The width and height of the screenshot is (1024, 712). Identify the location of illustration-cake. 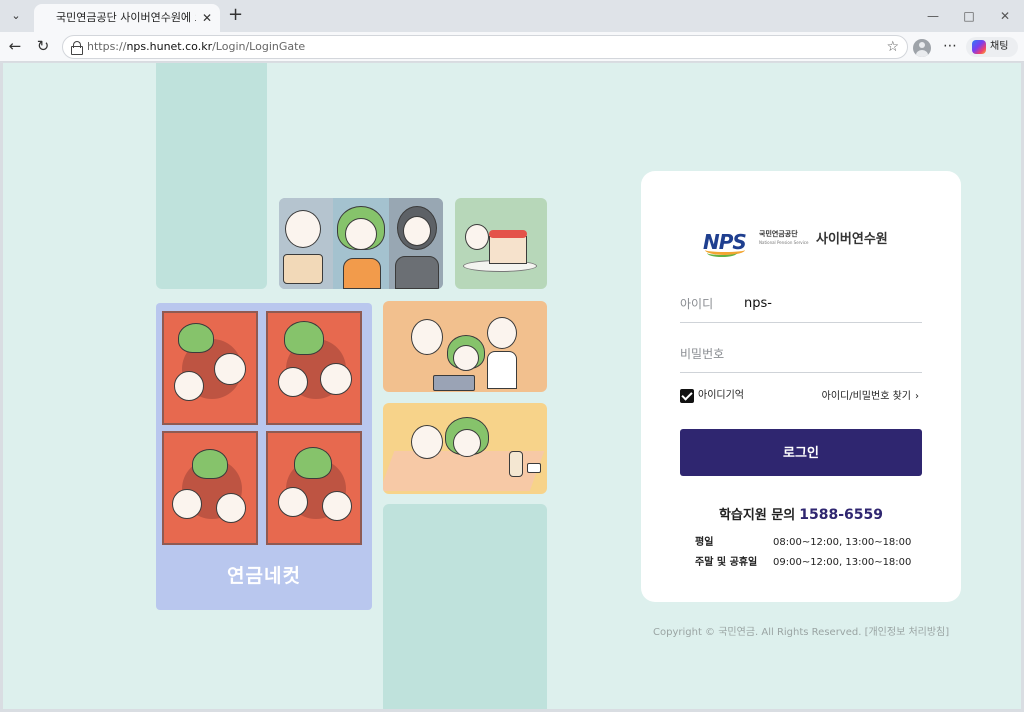
(501, 243).